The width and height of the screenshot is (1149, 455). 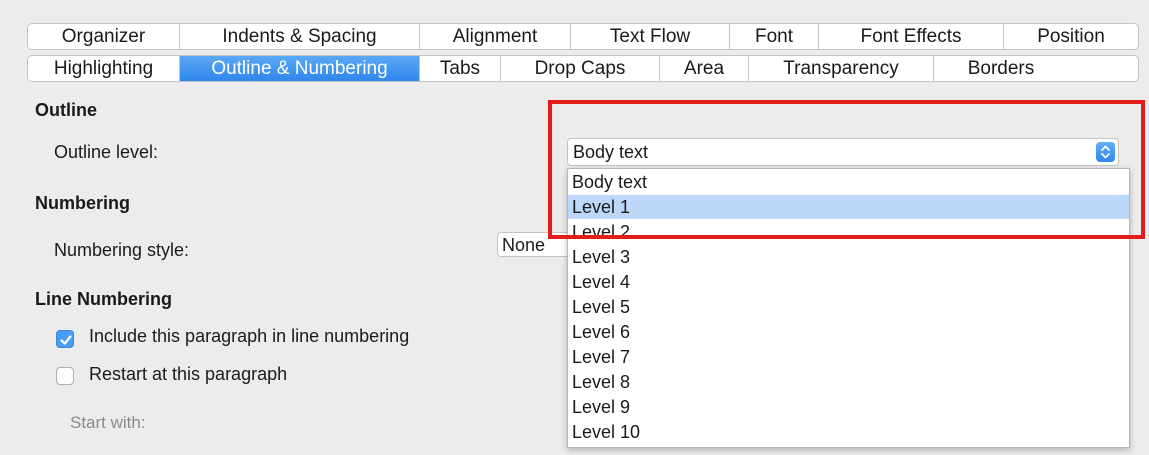 What do you see at coordinates (122, 250) in the screenshot?
I see `numbering-style-label: Numbering style:` at bounding box center [122, 250].